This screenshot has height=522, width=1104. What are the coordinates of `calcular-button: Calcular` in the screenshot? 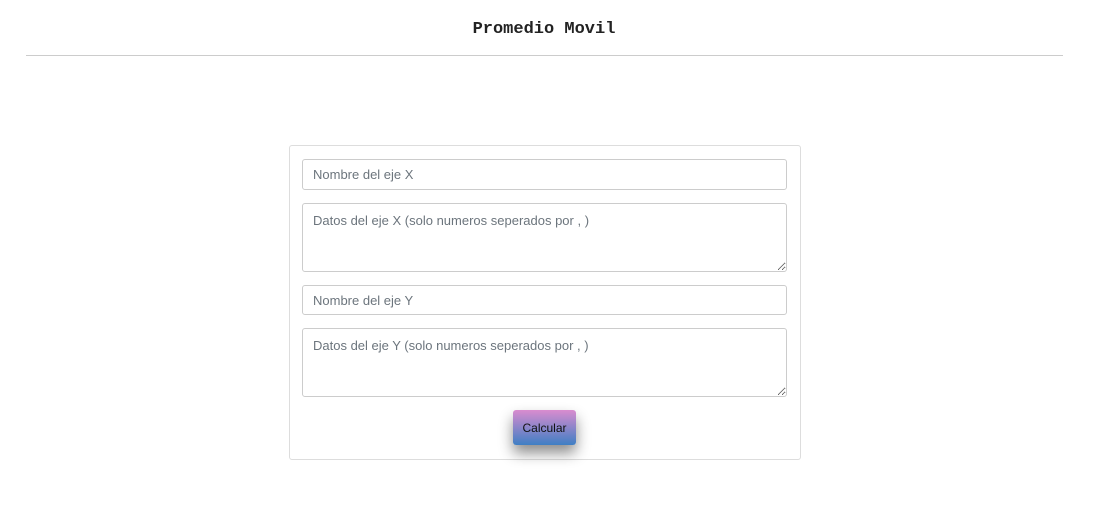 It's located at (544, 427).